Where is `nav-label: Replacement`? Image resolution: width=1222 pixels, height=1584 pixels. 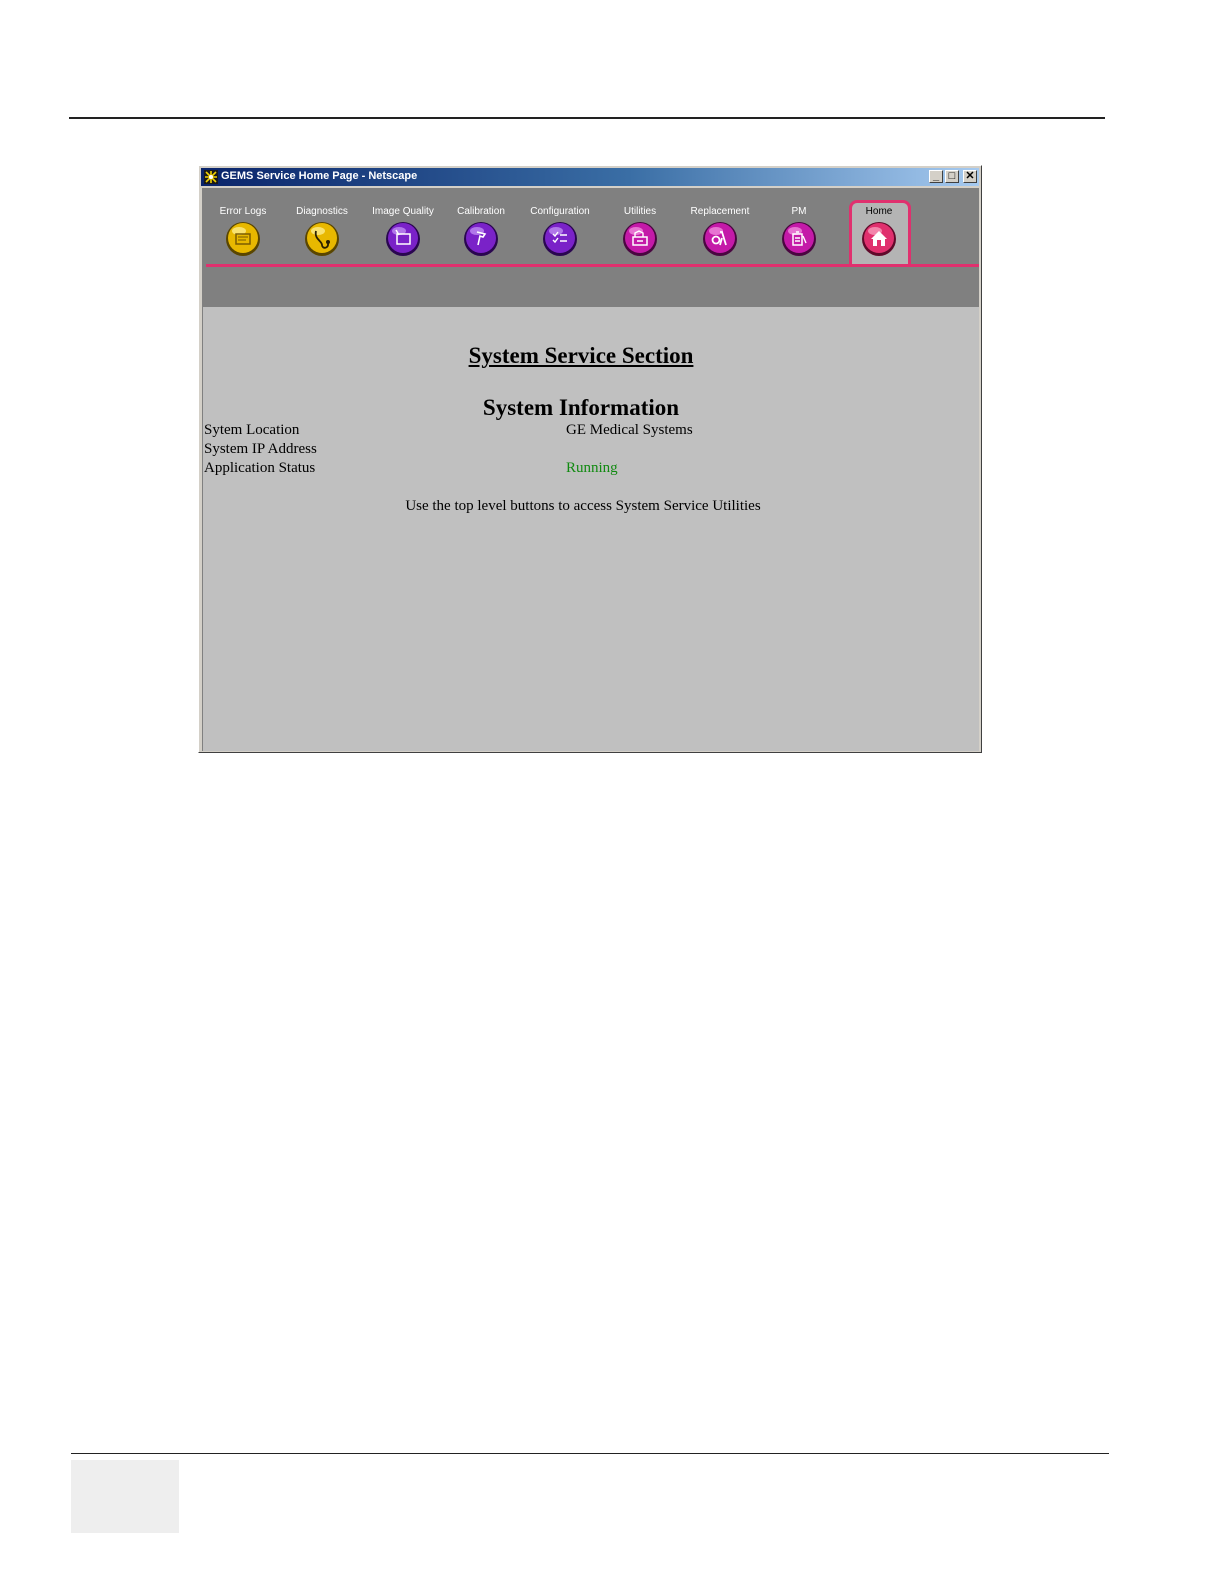 nav-label: Replacement is located at coordinates (720, 211).